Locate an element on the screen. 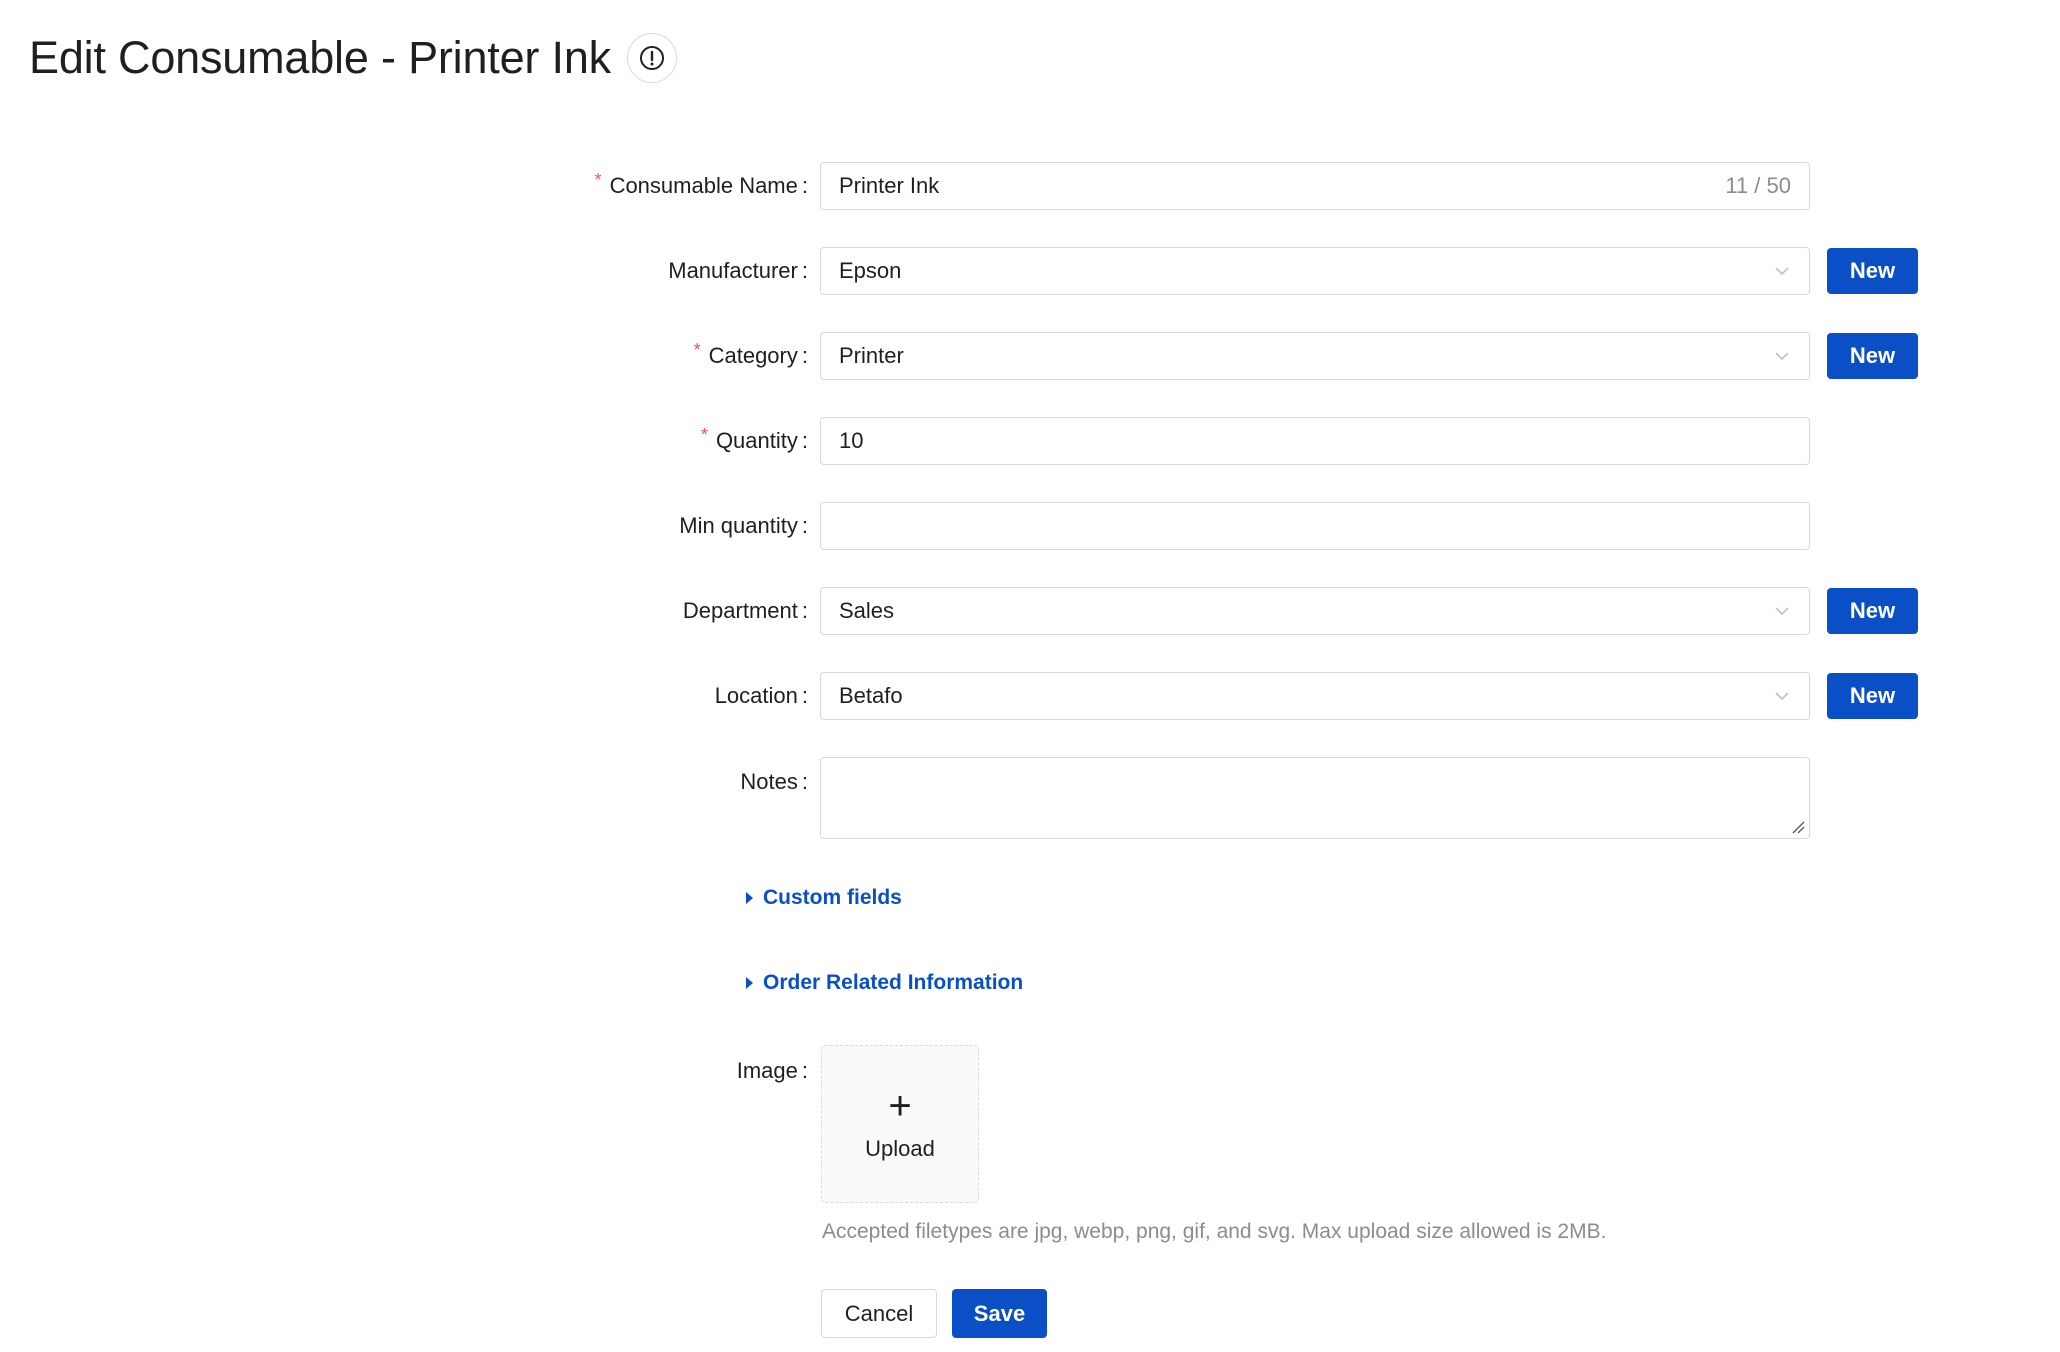 The image size is (2060, 1352). manufacturer-row: Manufacturer: Epson New is located at coordinates (1030, 271).